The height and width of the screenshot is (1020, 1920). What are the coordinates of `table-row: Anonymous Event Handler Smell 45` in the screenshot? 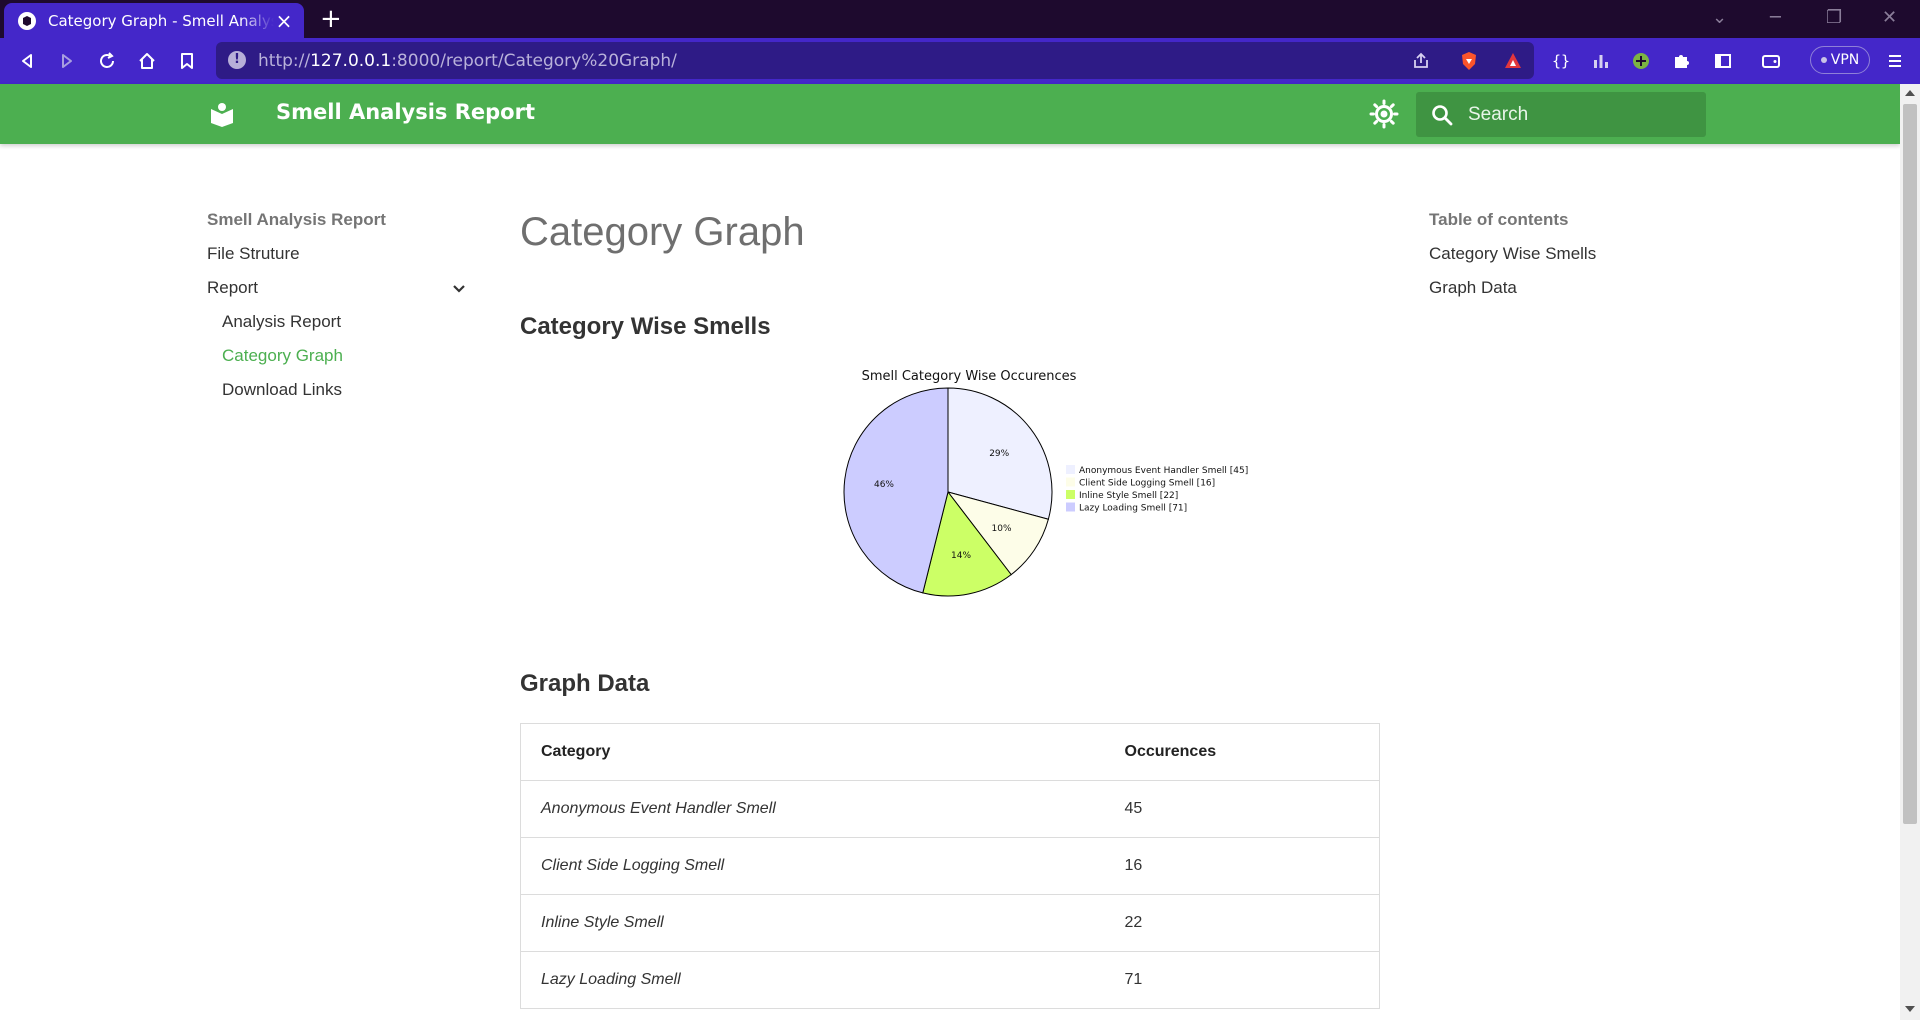 It's located at (950, 809).